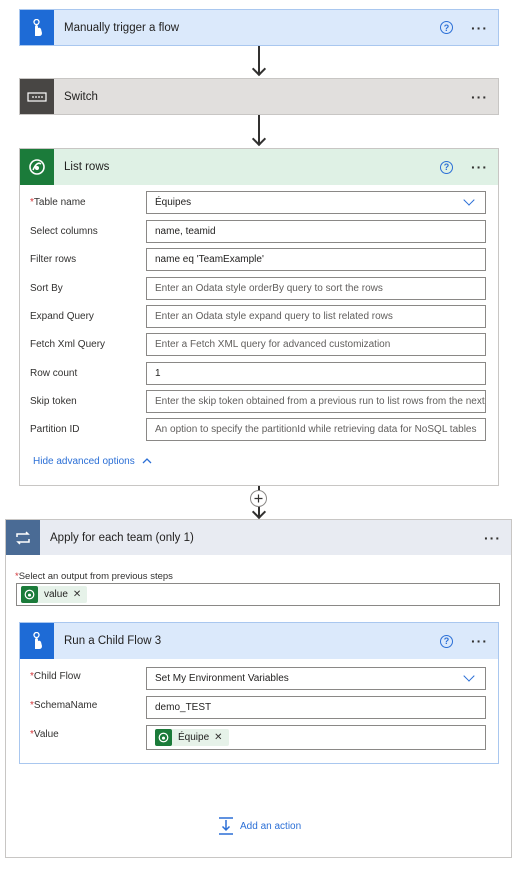  What do you see at coordinates (53, 401) in the screenshot?
I see `skip-token-label: Skip token` at bounding box center [53, 401].